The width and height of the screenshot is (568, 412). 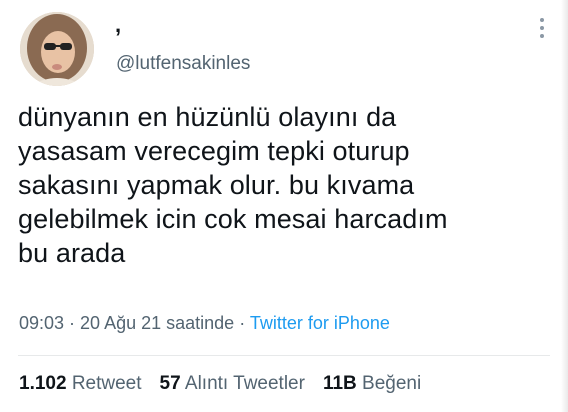 I want to click on tweet-text-line: sakasını yapmak olur. bu kıvama, so click(x=216, y=185).